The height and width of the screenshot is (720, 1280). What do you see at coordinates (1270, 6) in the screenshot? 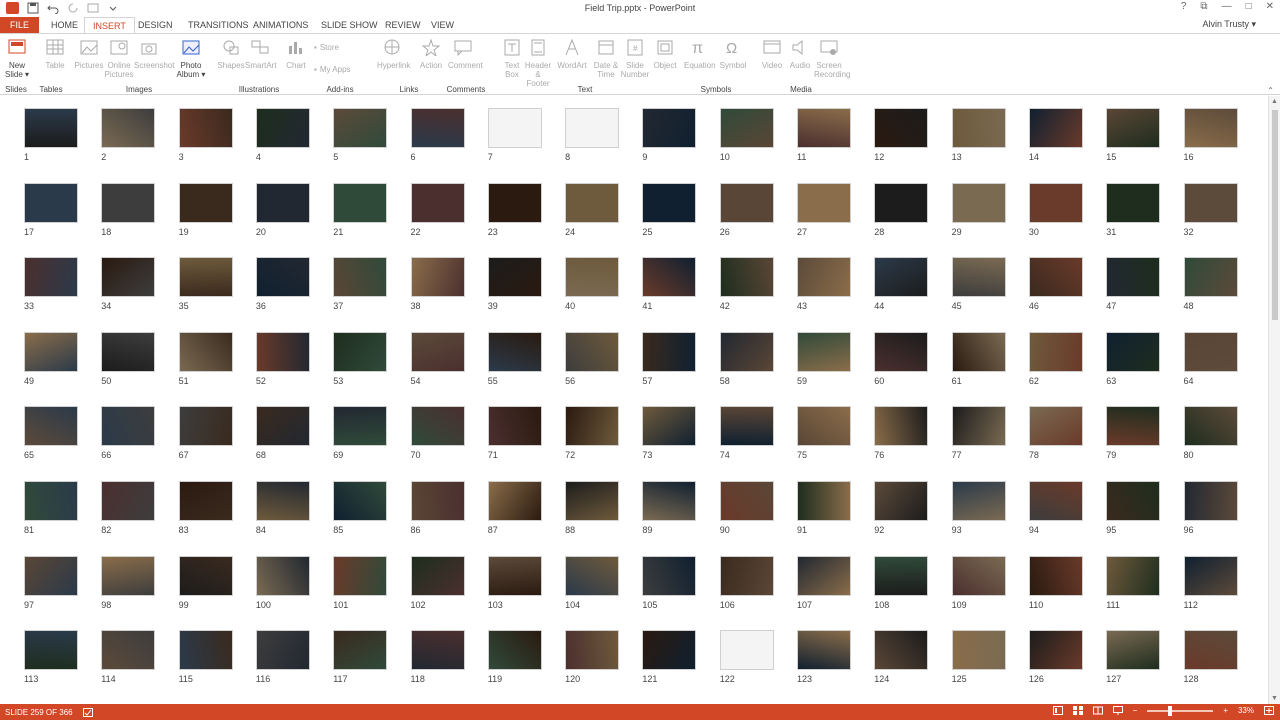
I see `close-icon: ✕` at bounding box center [1270, 6].